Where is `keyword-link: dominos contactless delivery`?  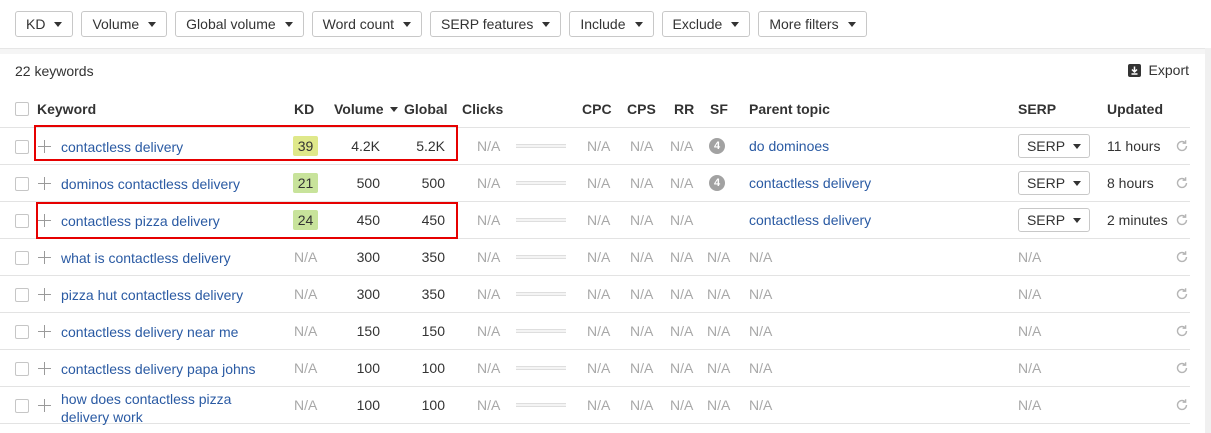 keyword-link: dominos contactless delivery is located at coordinates (150, 184).